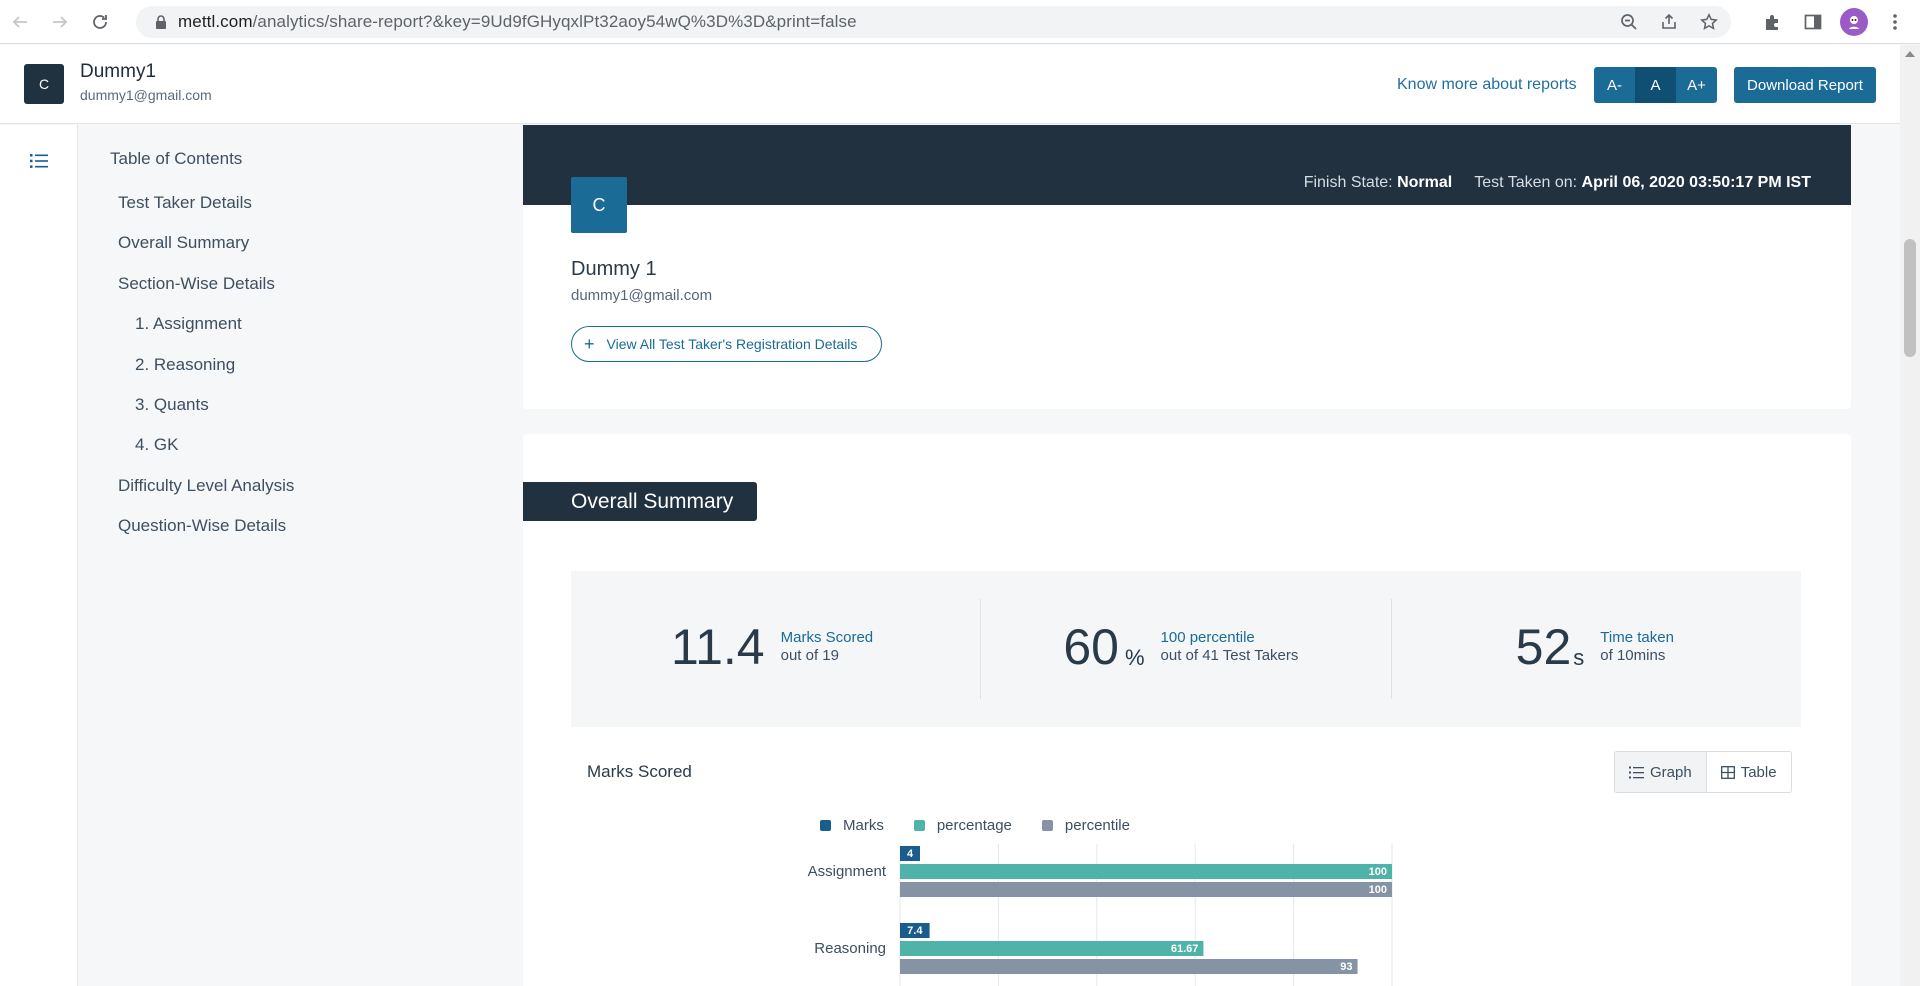  What do you see at coordinates (118, 71) in the screenshot?
I see `header-user-name: Dummy1` at bounding box center [118, 71].